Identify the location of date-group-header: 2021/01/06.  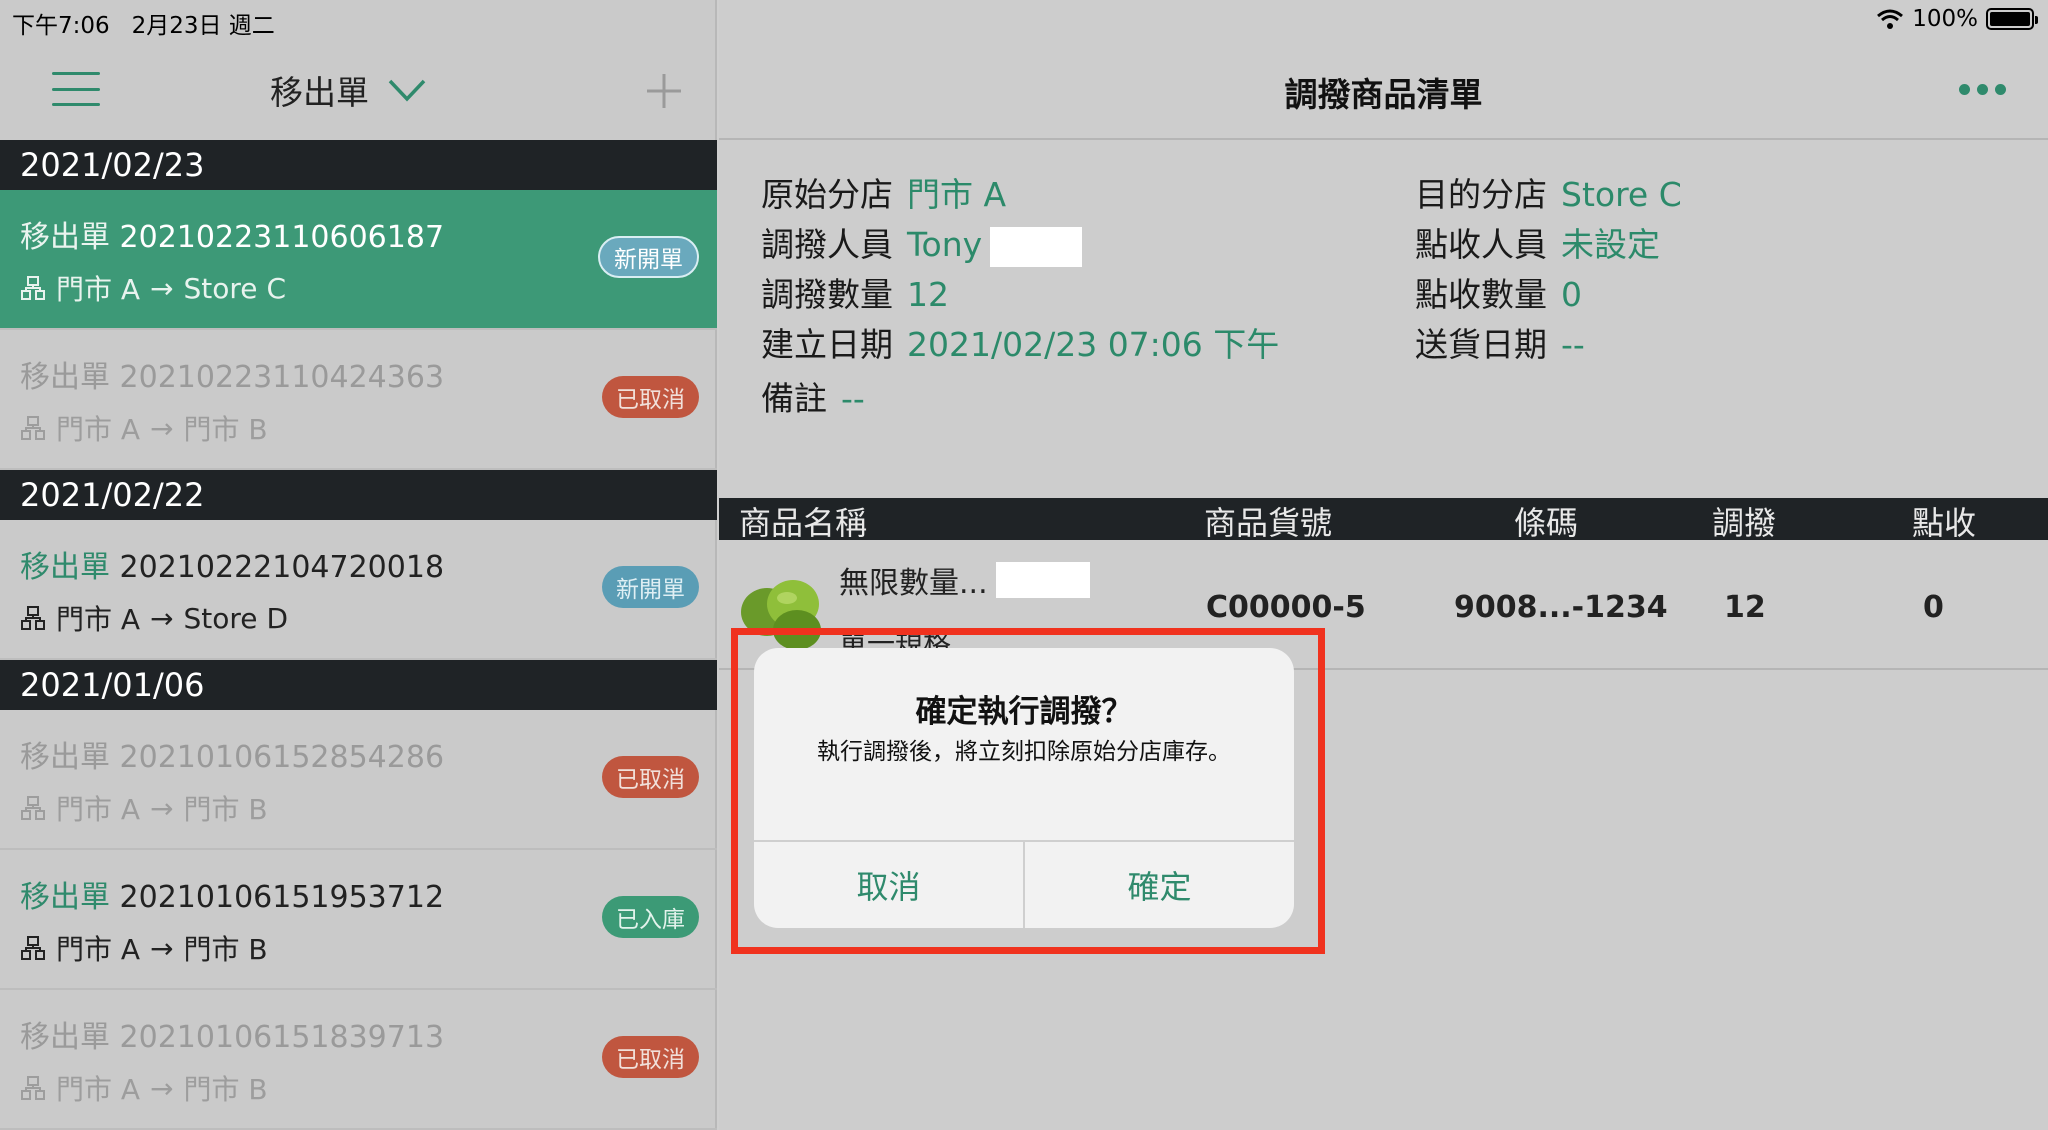
(358, 685).